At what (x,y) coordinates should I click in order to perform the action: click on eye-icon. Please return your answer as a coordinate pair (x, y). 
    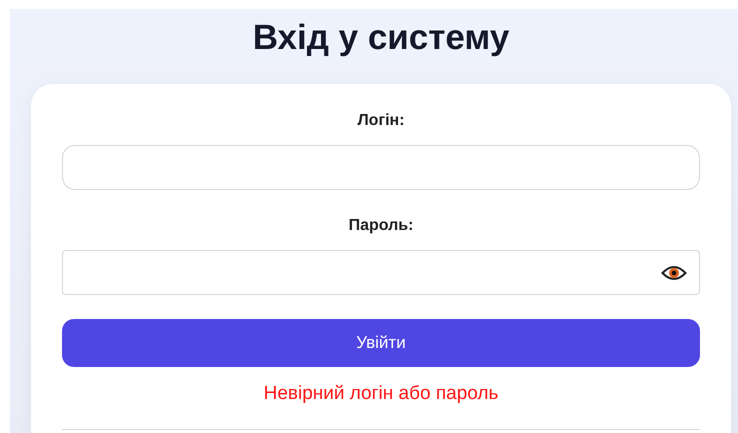
    Looking at the image, I should click on (674, 273).